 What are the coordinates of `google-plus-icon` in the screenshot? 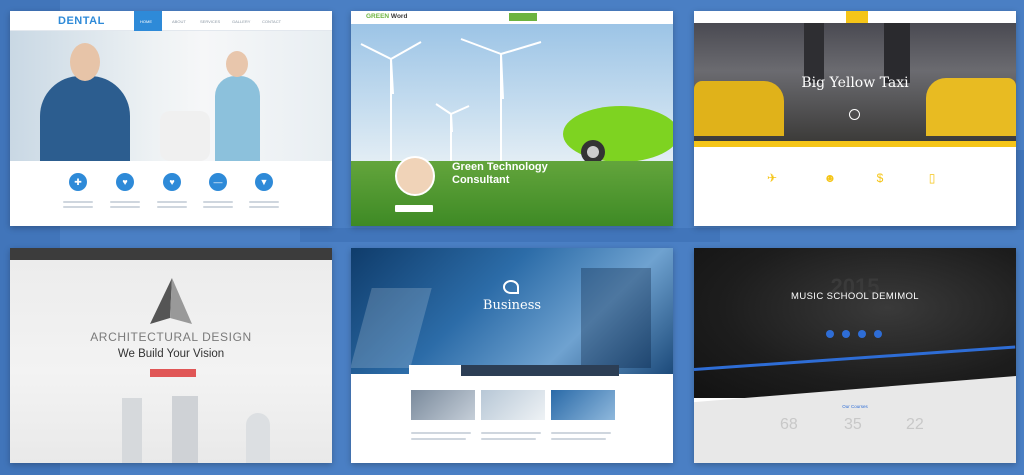 It's located at (862, 334).